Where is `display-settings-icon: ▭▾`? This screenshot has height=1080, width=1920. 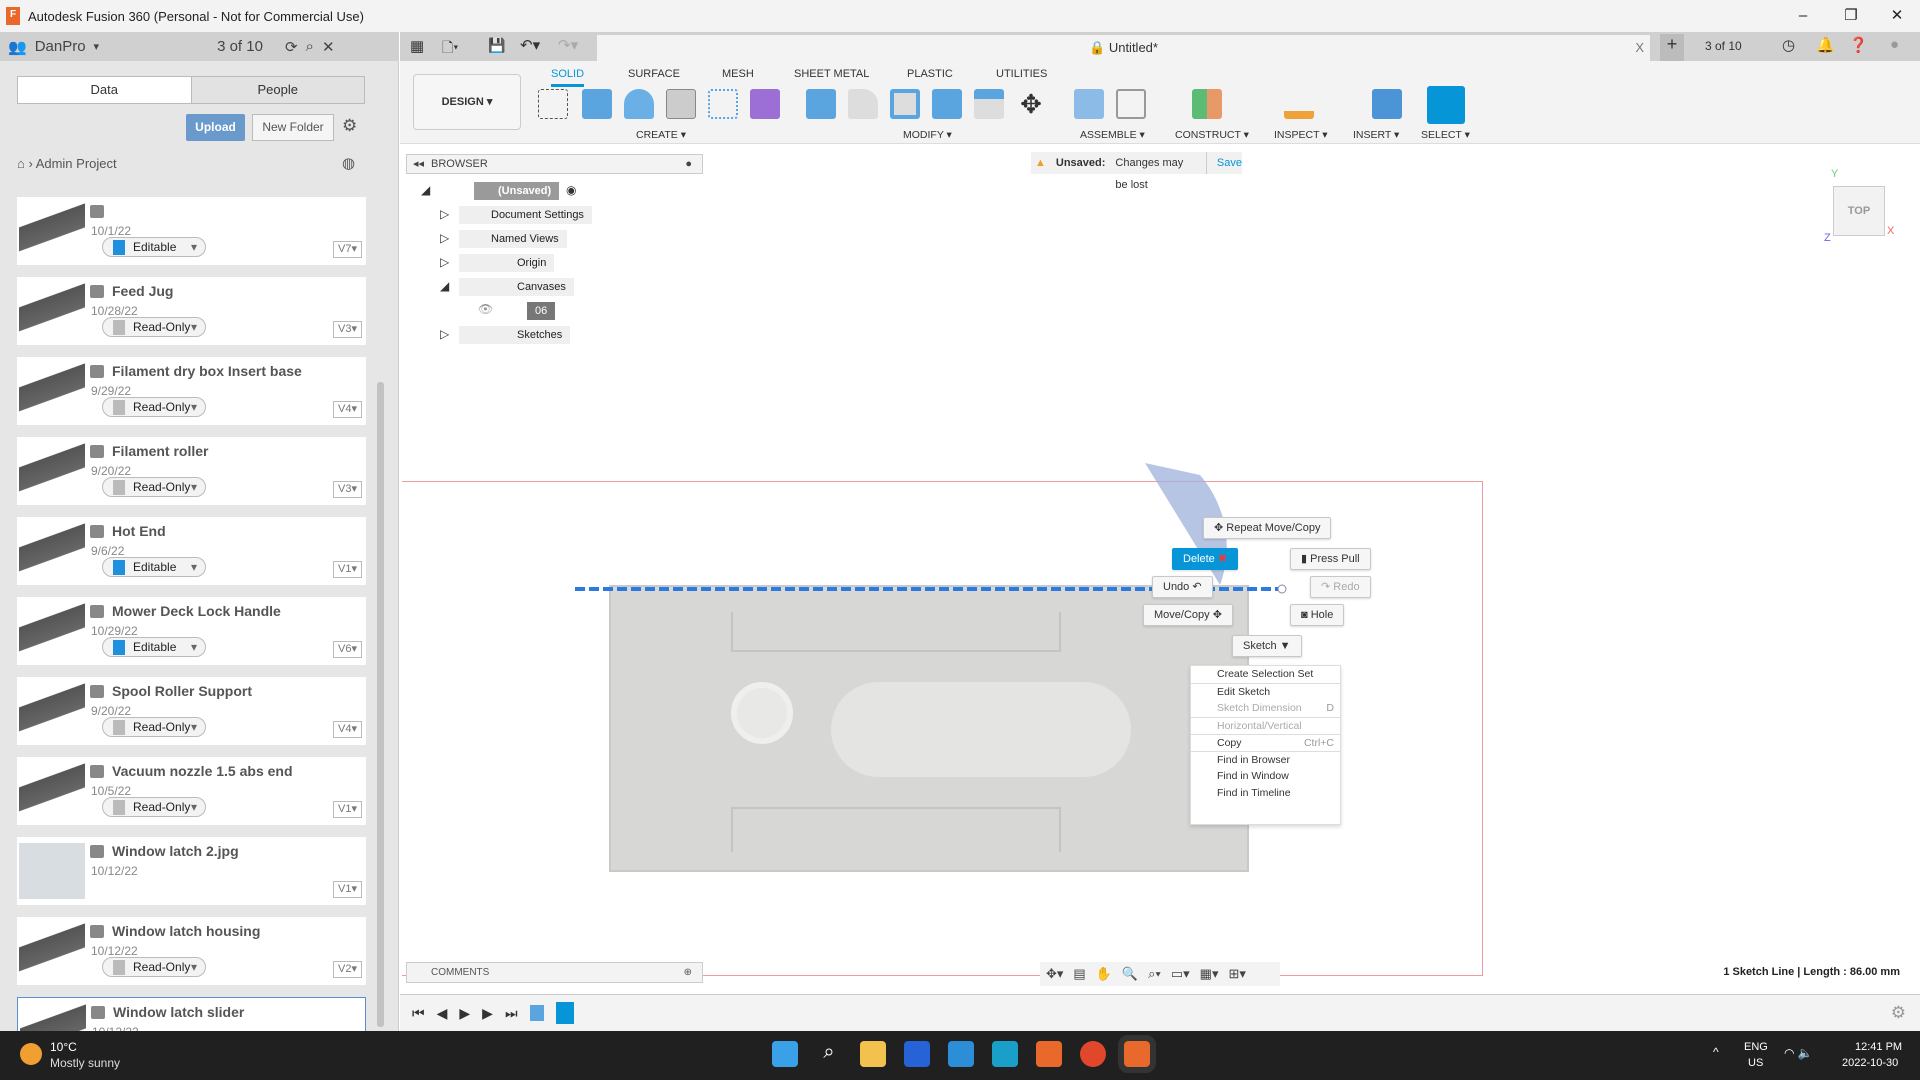 display-settings-icon: ▭▾ is located at coordinates (1180, 974).